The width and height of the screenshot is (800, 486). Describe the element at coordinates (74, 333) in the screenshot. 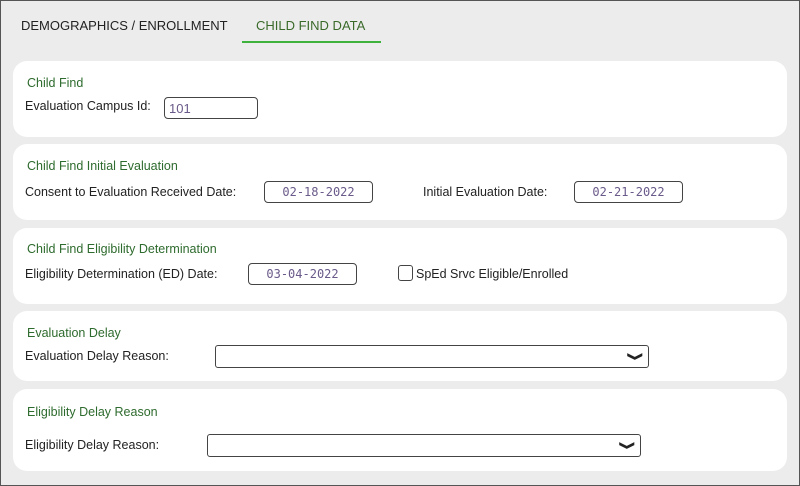

I see `section-title: Evaluation Delay` at that location.